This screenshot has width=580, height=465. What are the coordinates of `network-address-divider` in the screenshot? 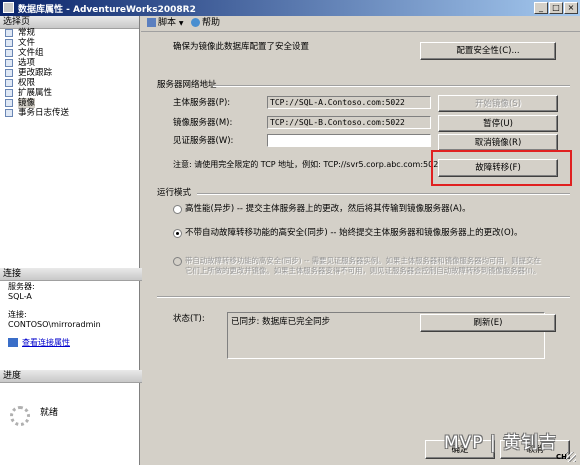 It's located at (391, 86).